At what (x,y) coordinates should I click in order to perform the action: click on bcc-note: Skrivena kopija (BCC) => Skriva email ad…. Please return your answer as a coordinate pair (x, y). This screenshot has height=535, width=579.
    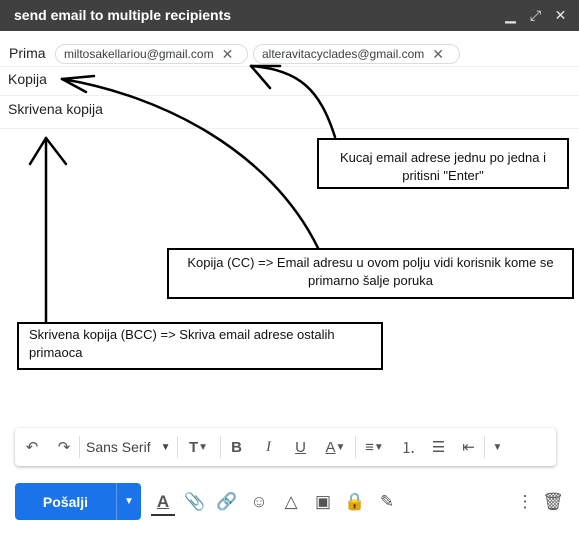
    Looking at the image, I should click on (200, 346).